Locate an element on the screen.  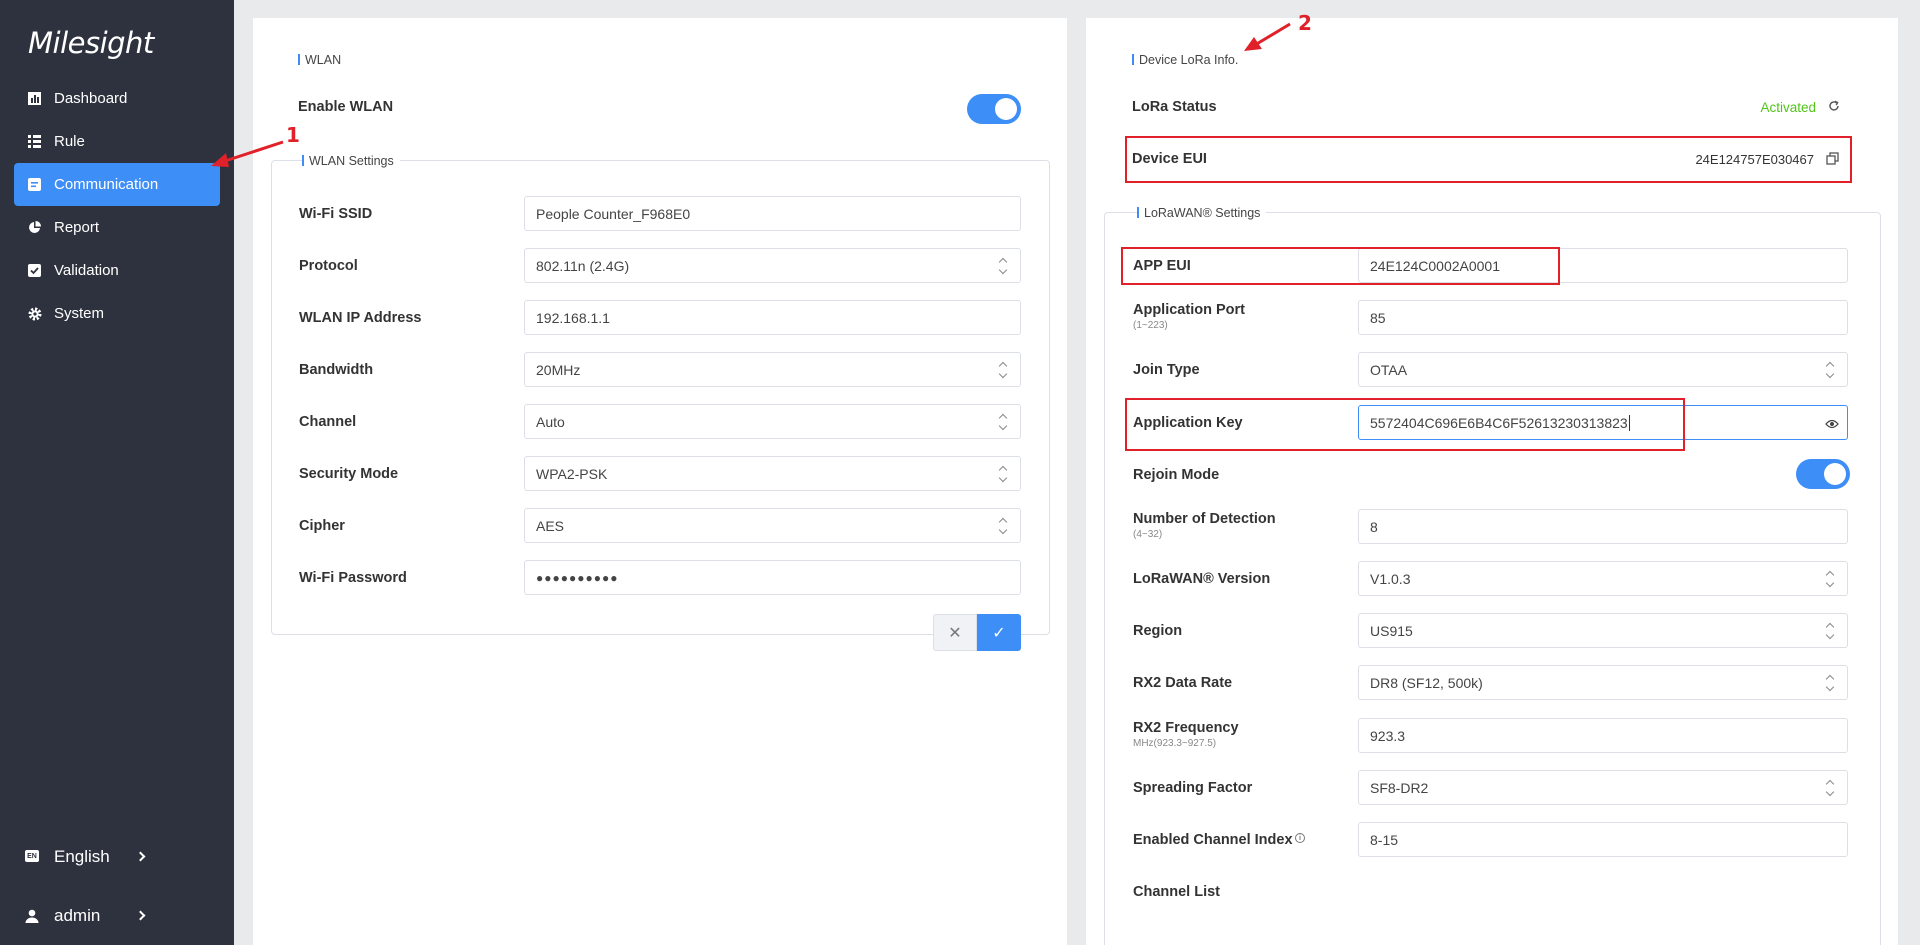
wlan-field-7-input: ●●●●●●●●●● is located at coordinates (772, 577).